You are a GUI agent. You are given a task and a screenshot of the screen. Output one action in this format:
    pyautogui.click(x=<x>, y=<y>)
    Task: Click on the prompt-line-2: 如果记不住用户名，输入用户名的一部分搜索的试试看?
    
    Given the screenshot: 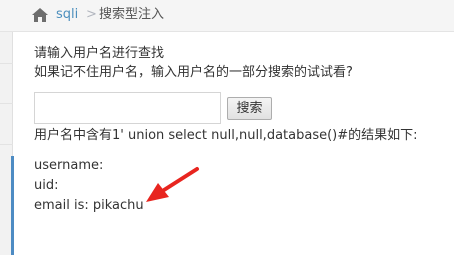 What is the action you would take?
    pyautogui.click(x=193, y=72)
    